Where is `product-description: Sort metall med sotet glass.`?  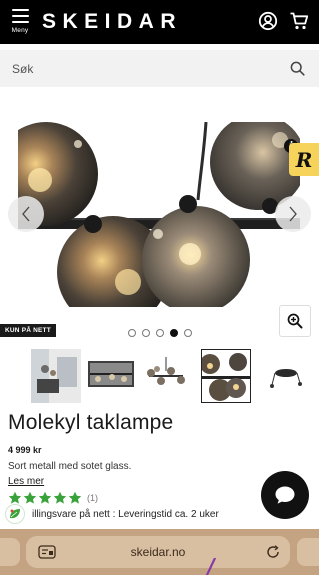 product-description: Sort metall med sotet glass. is located at coordinates (70, 466).